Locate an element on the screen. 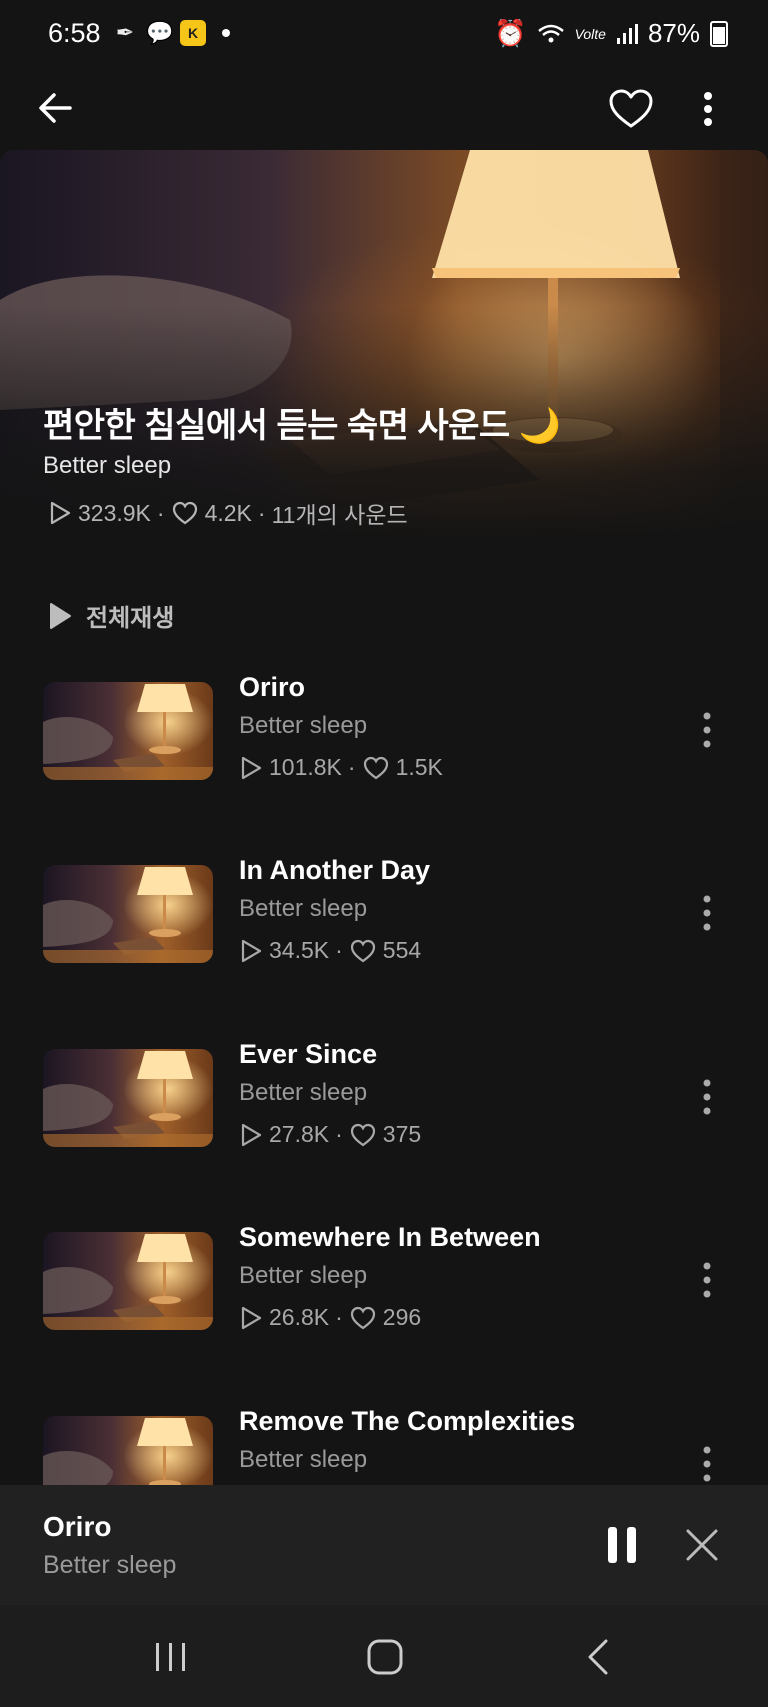 The width and height of the screenshot is (768, 1707). play-count: 26.8K is located at coordinates (299, 1317).